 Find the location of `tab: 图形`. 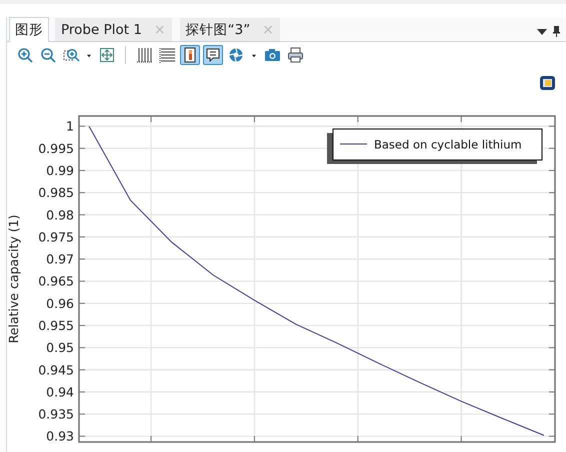

tab: 图形 is located at coordinates (29, 29).